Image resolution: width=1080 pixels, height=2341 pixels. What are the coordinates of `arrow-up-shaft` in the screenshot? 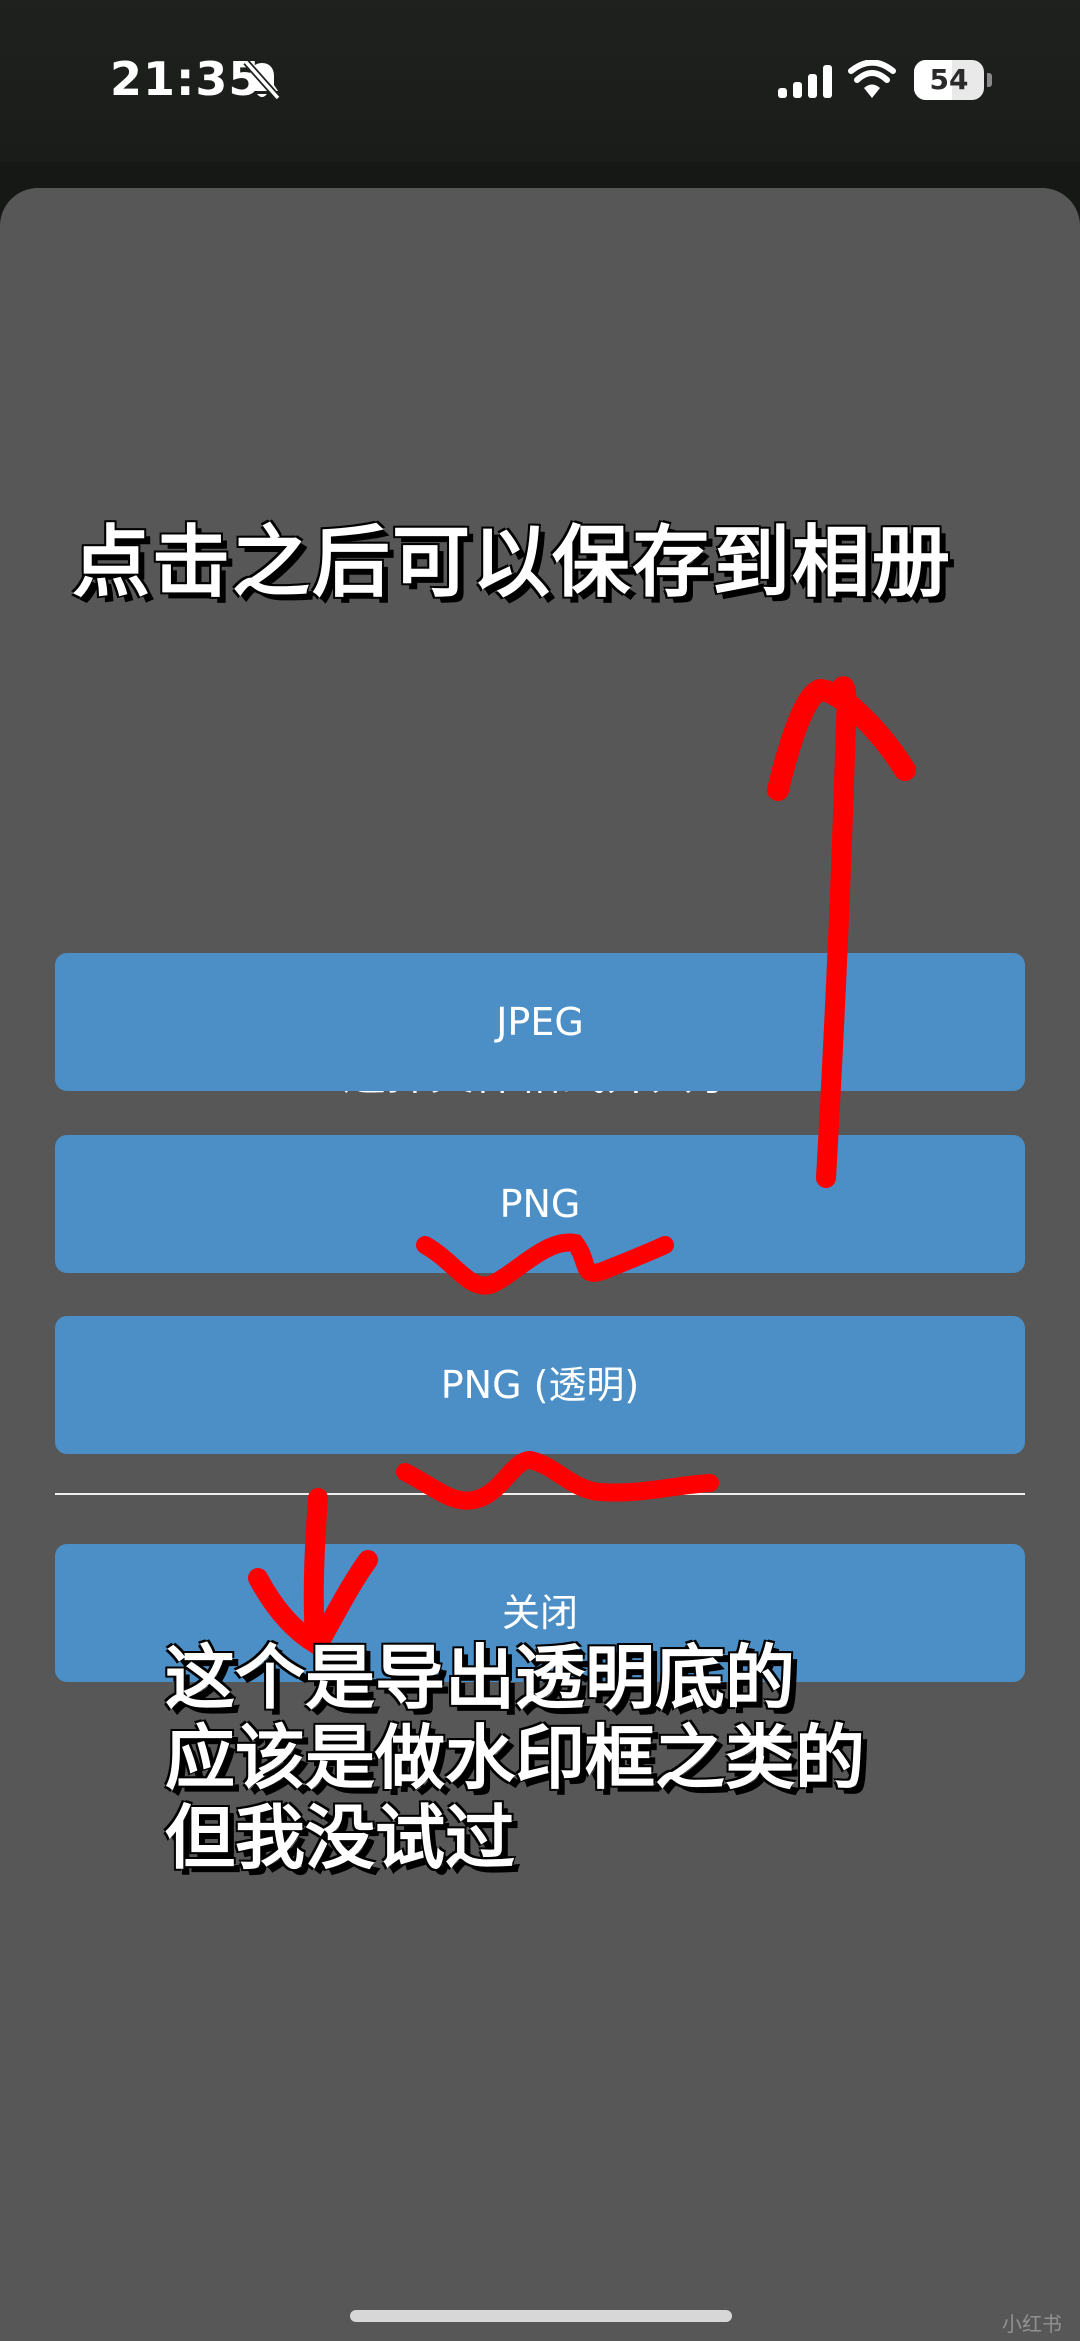 It's located at (836, 932).